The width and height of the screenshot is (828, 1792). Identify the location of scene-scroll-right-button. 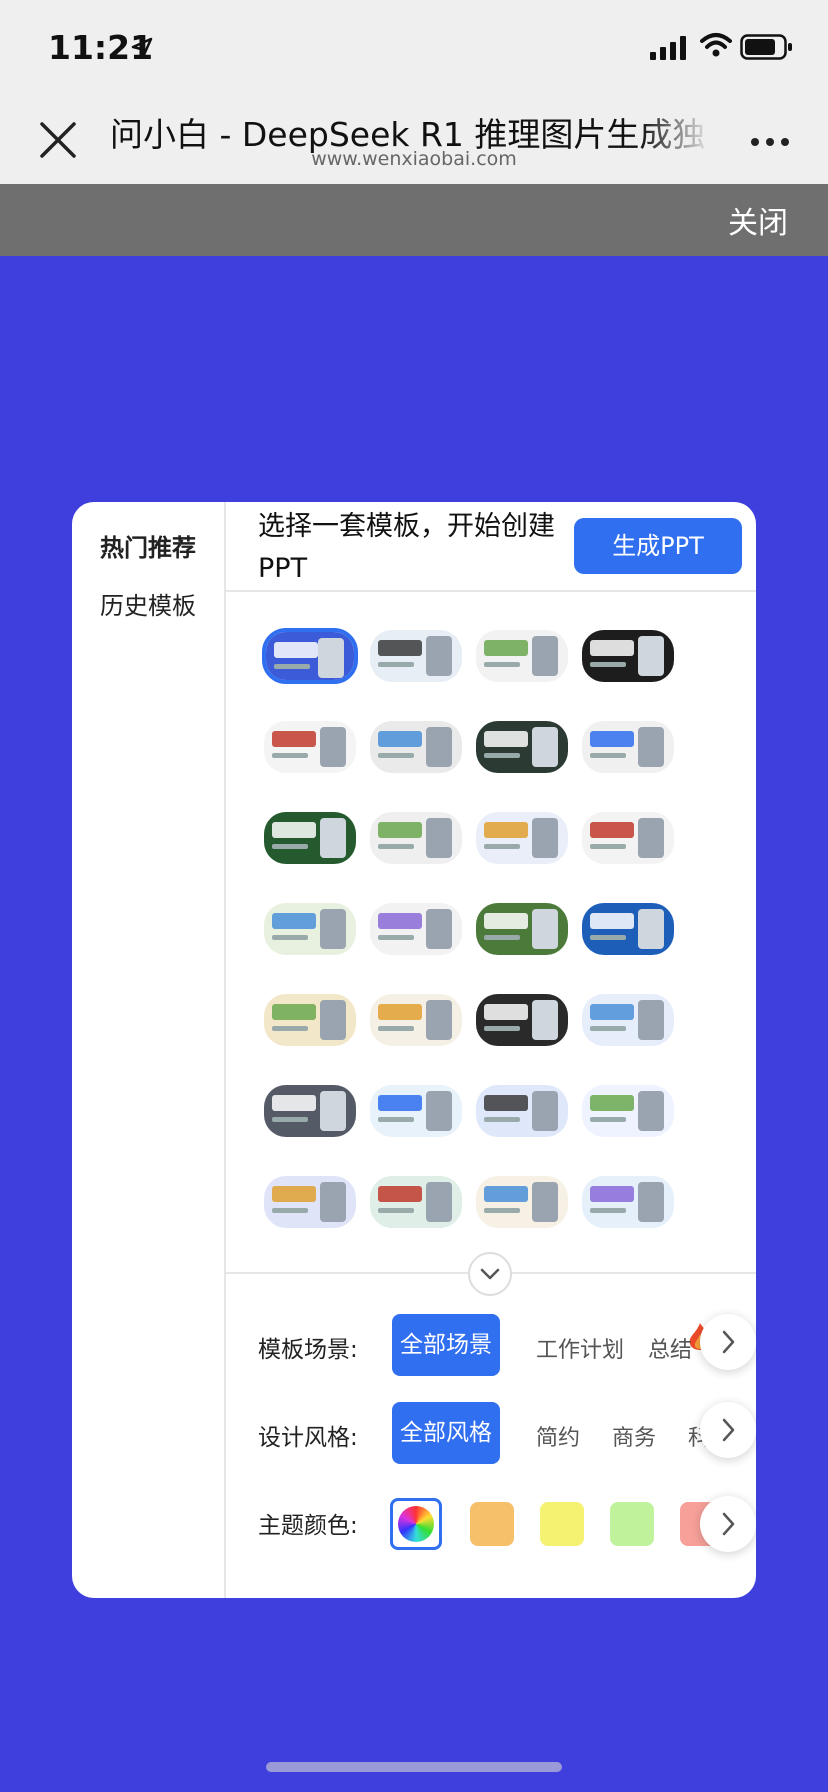
(728, 1342).